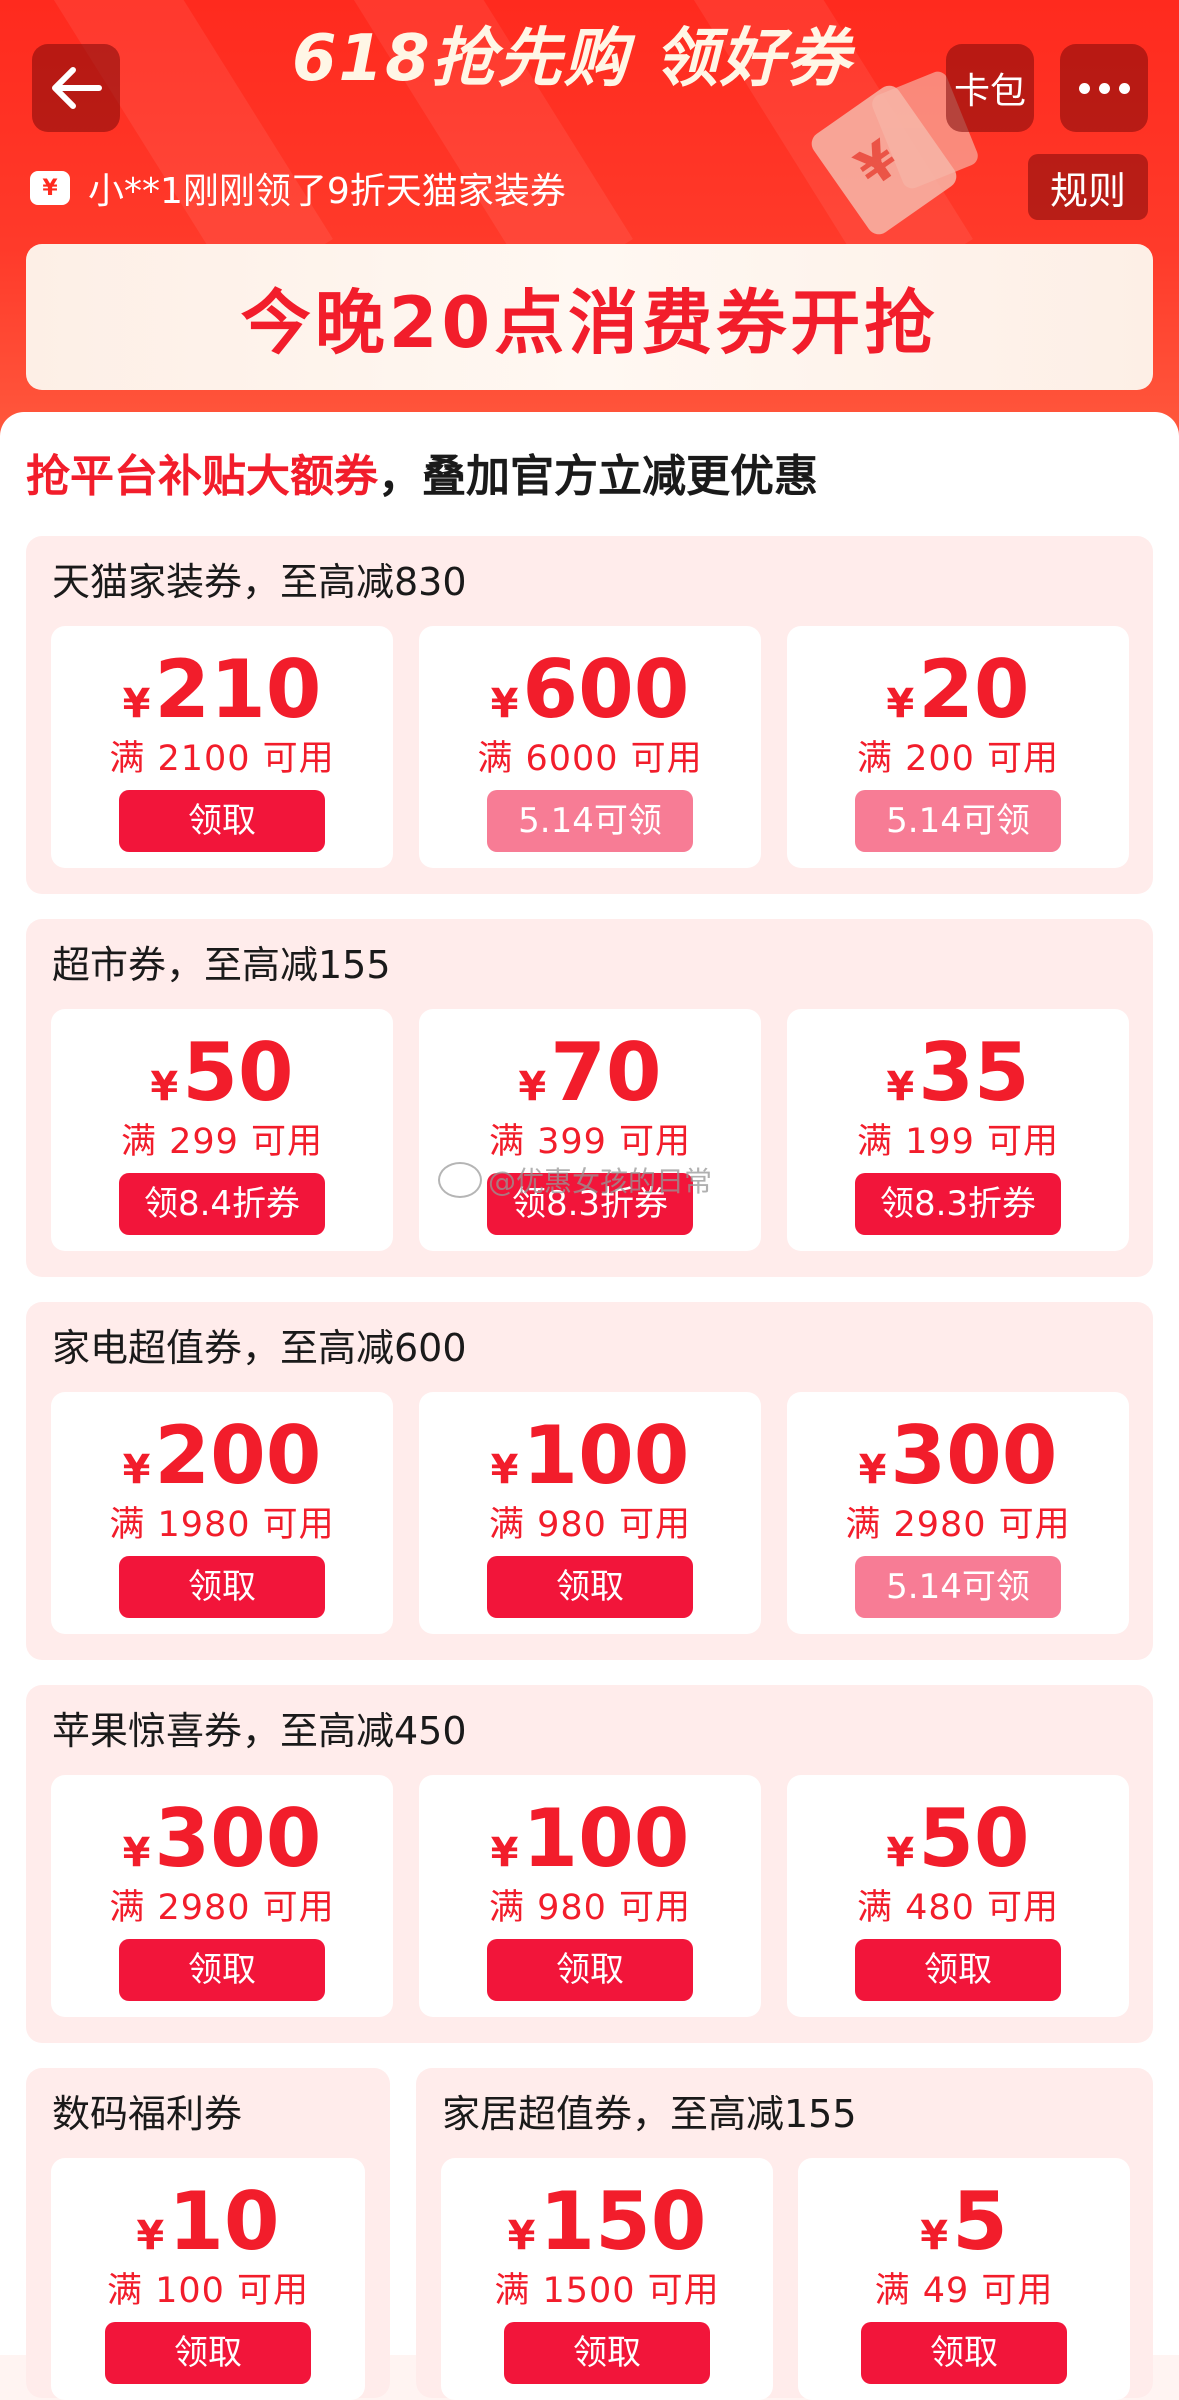  I want to click on coupon-condition: 满 299 可用, so click(222, 1142).